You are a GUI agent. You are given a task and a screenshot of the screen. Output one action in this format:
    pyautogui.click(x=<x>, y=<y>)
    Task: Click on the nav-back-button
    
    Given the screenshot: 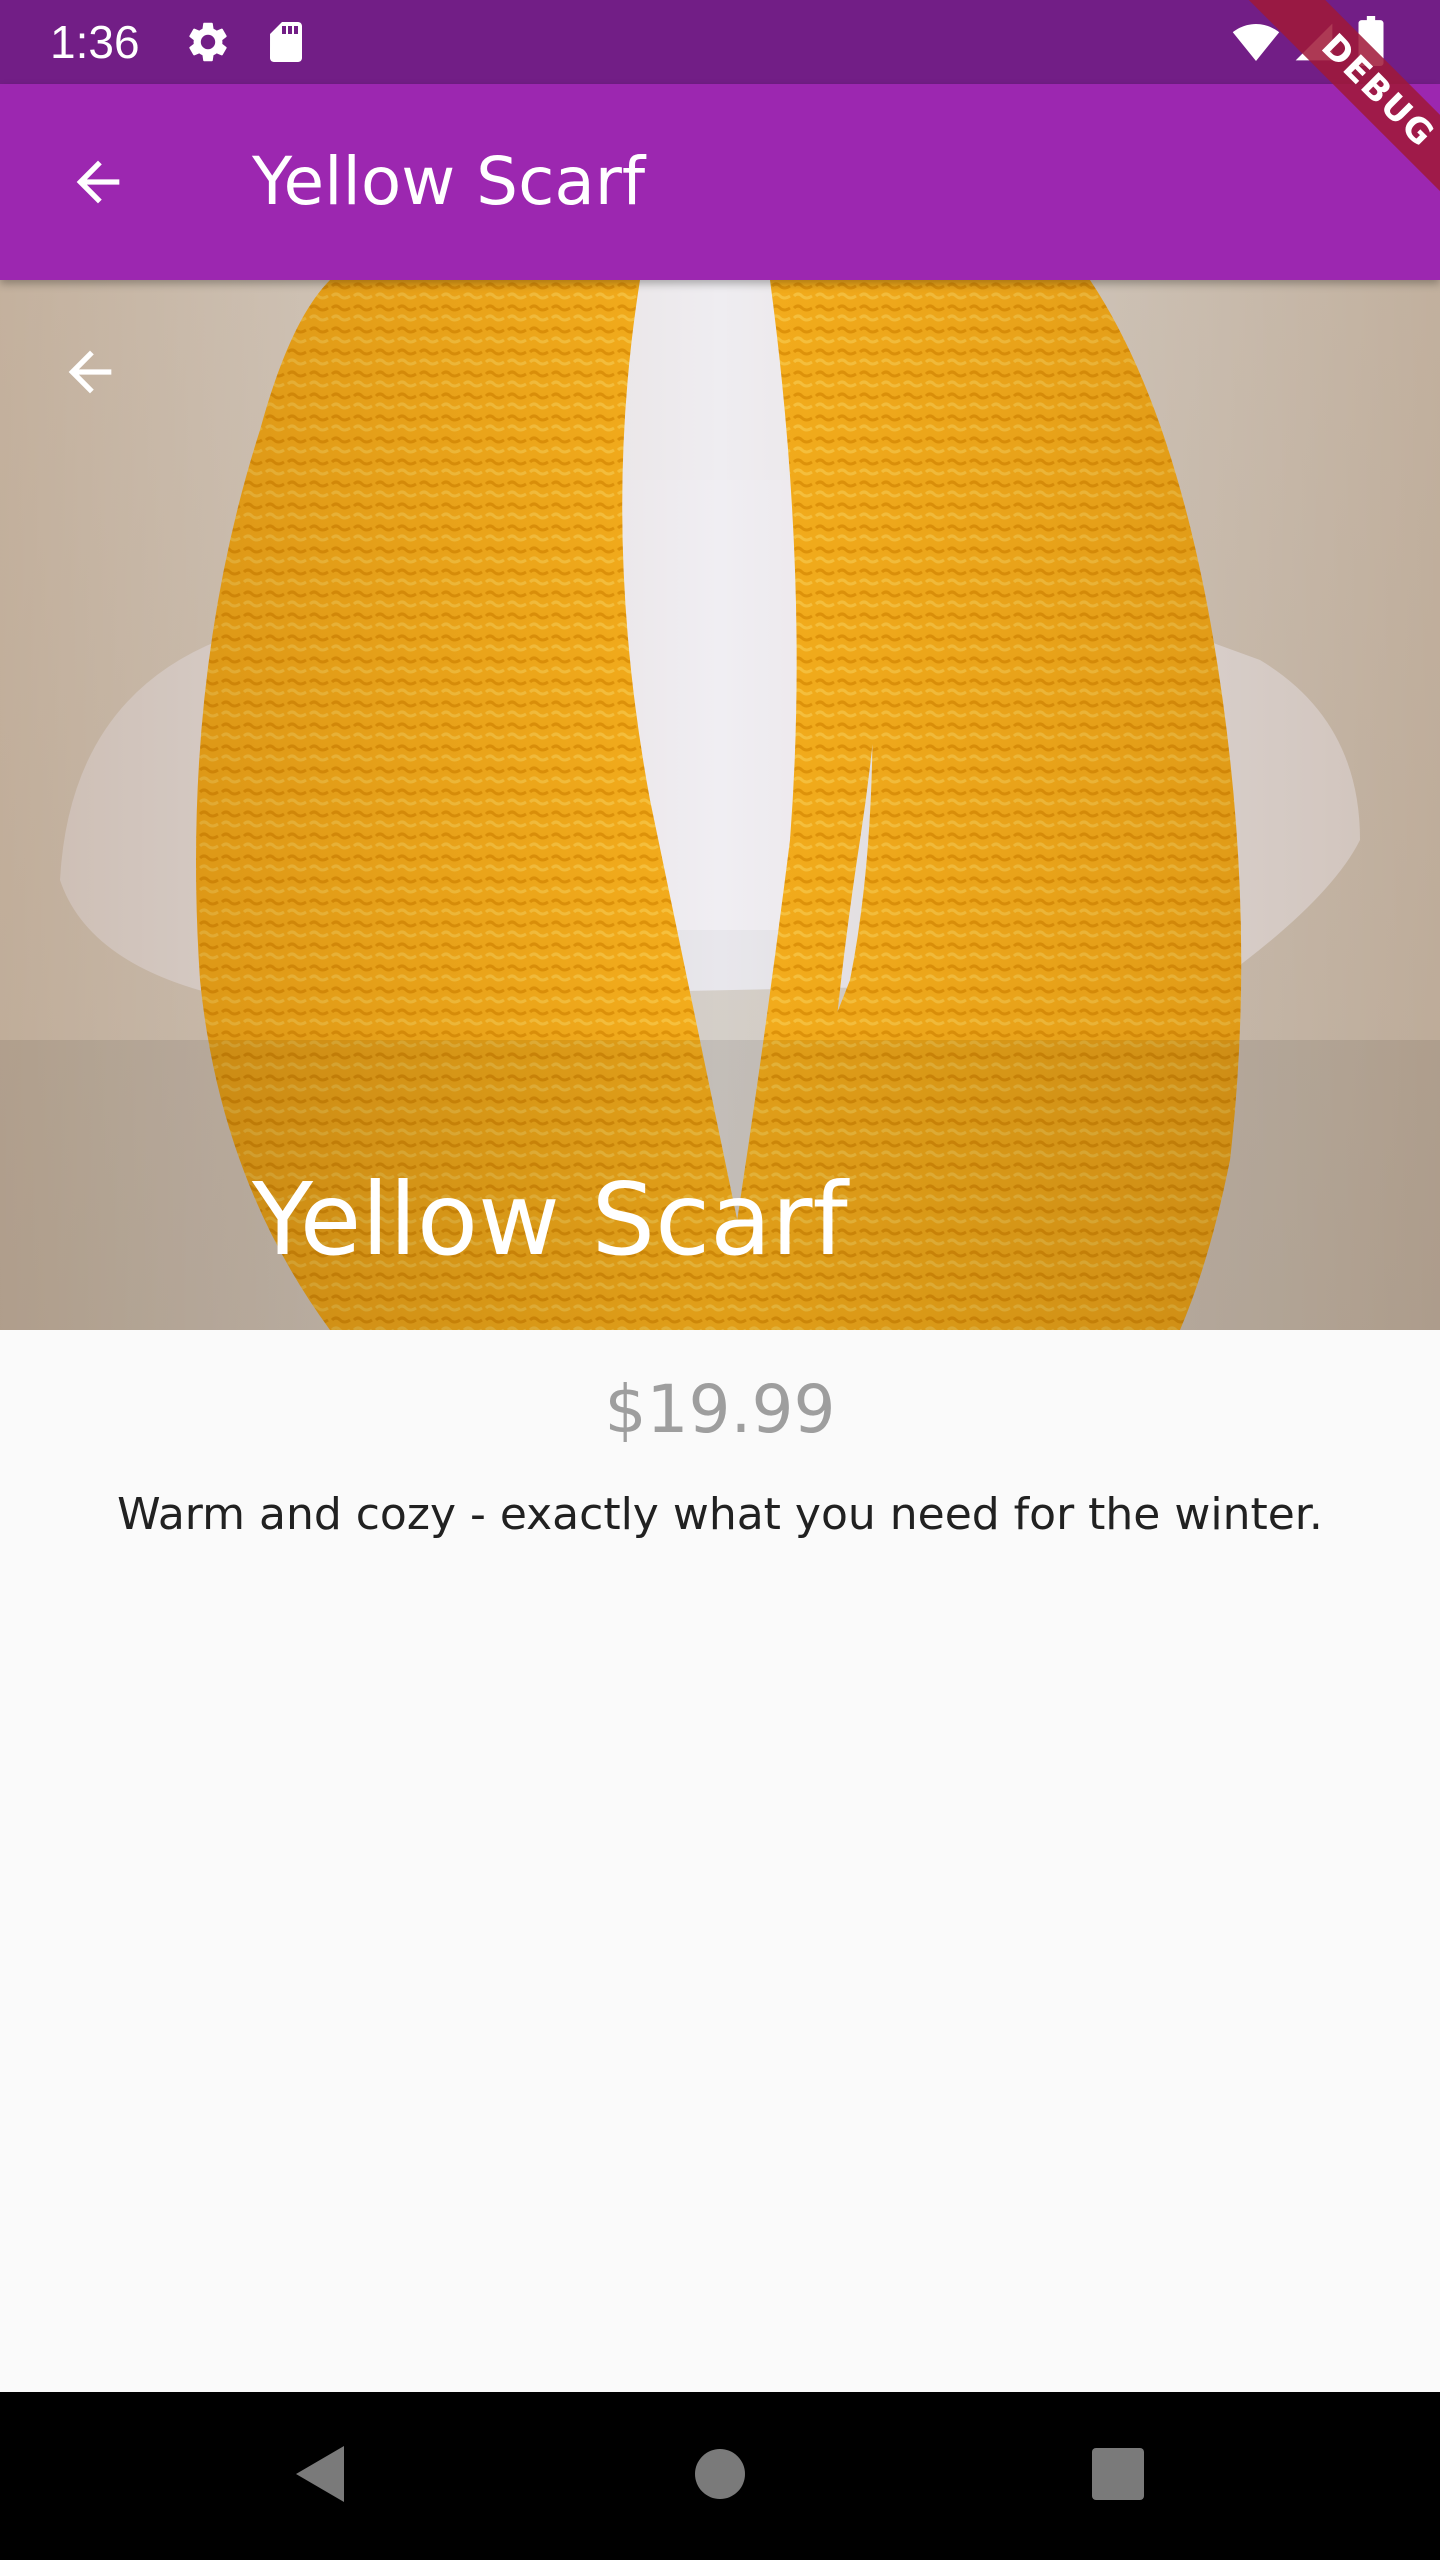 What is the action you would take?
    pyautogui.click(x=318, y=2476)
    